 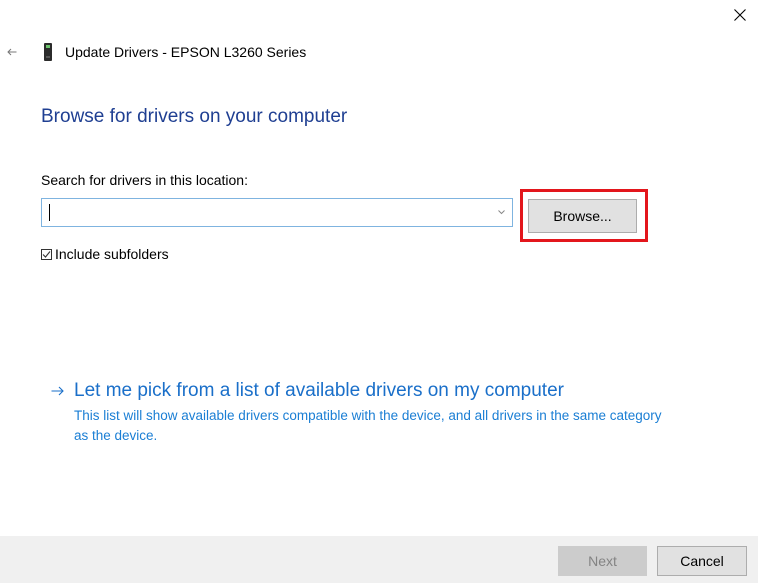 I want to click on arrow-right-icon, so click(x=57, y=391).